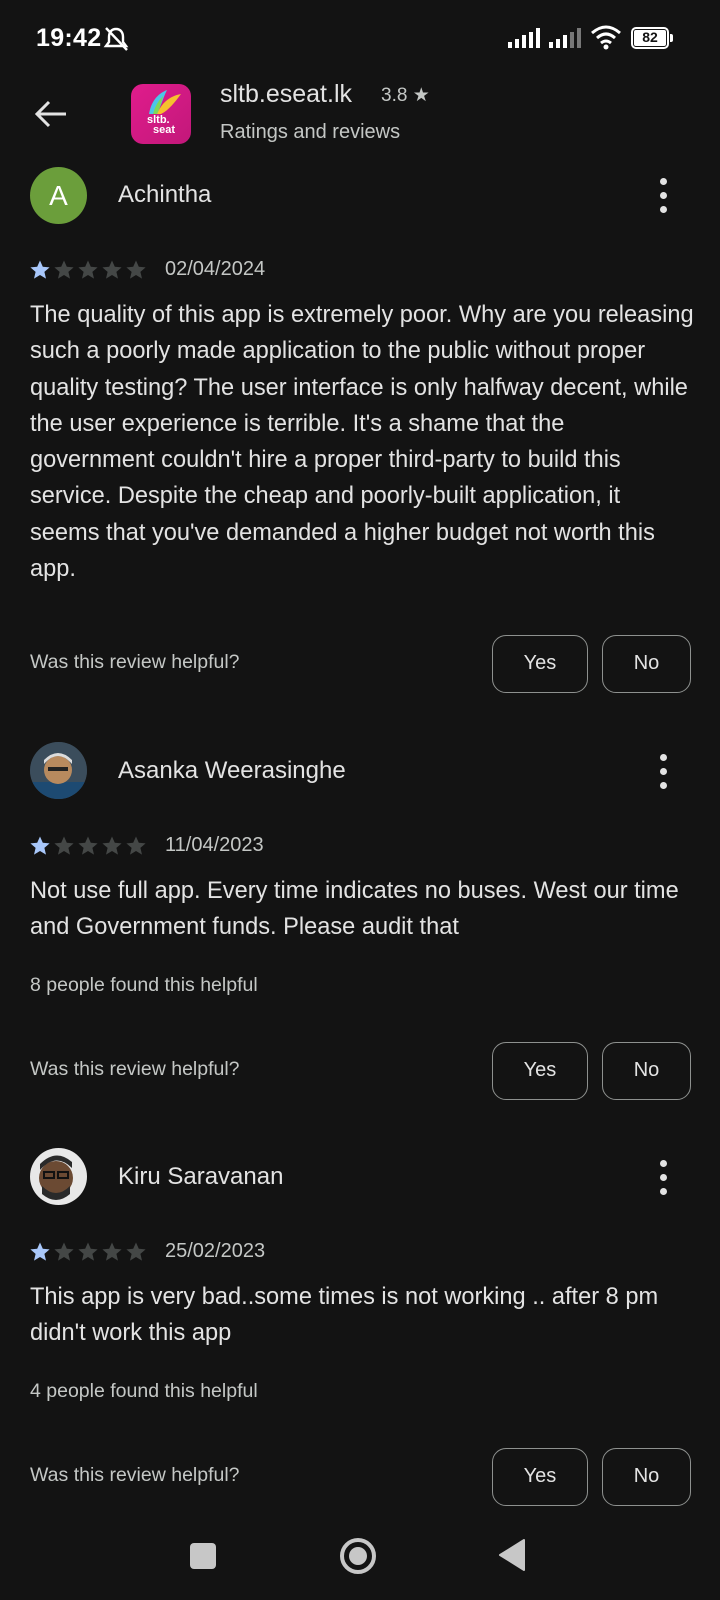 This screenshot has height=1600, width=720. Describe the element at coordinates (405, 95) in the screenshot. I see `app-rating: 3.8 ★` at that location.